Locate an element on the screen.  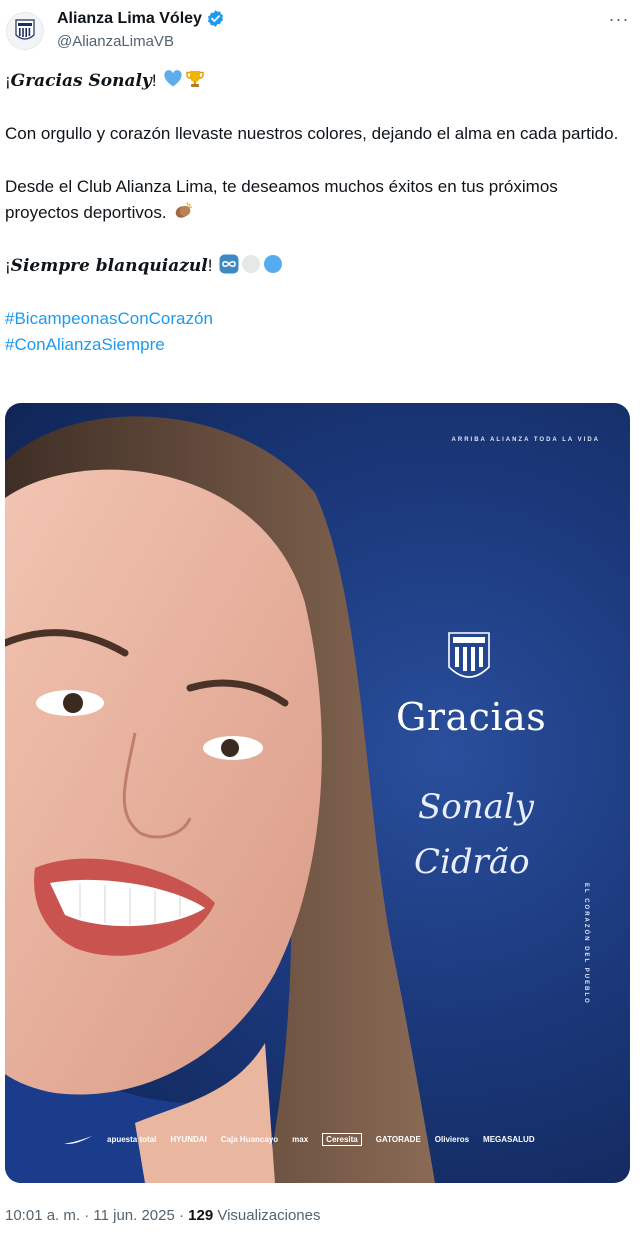
sponsor-logo: Ceresita is located at coordinates (342, 1139).